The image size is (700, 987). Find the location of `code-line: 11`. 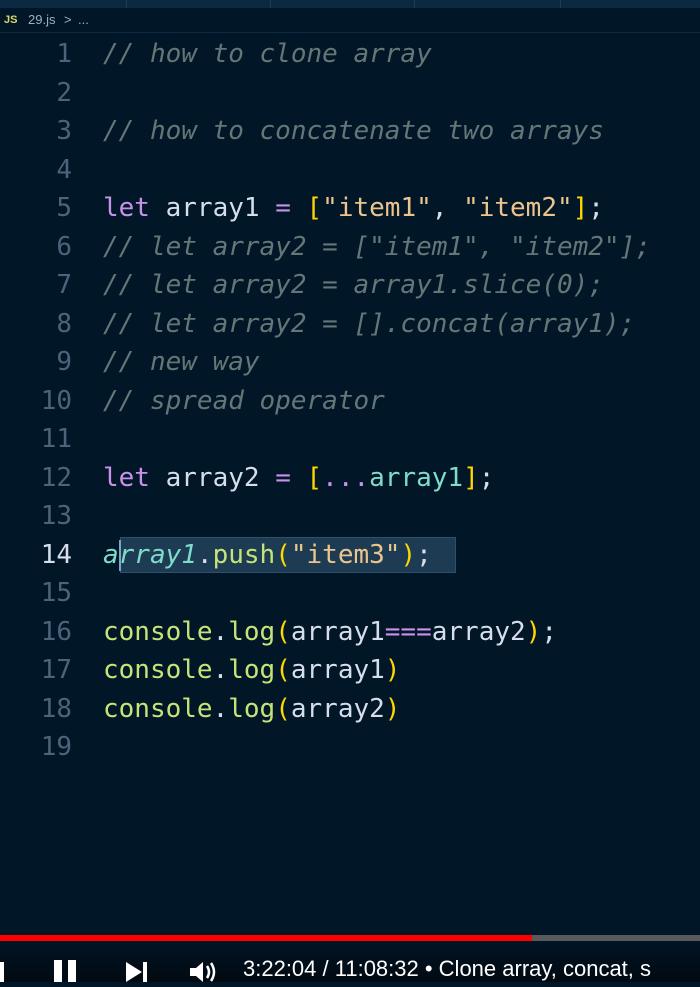

code-line: 11 is located at coordinates (350, 439).